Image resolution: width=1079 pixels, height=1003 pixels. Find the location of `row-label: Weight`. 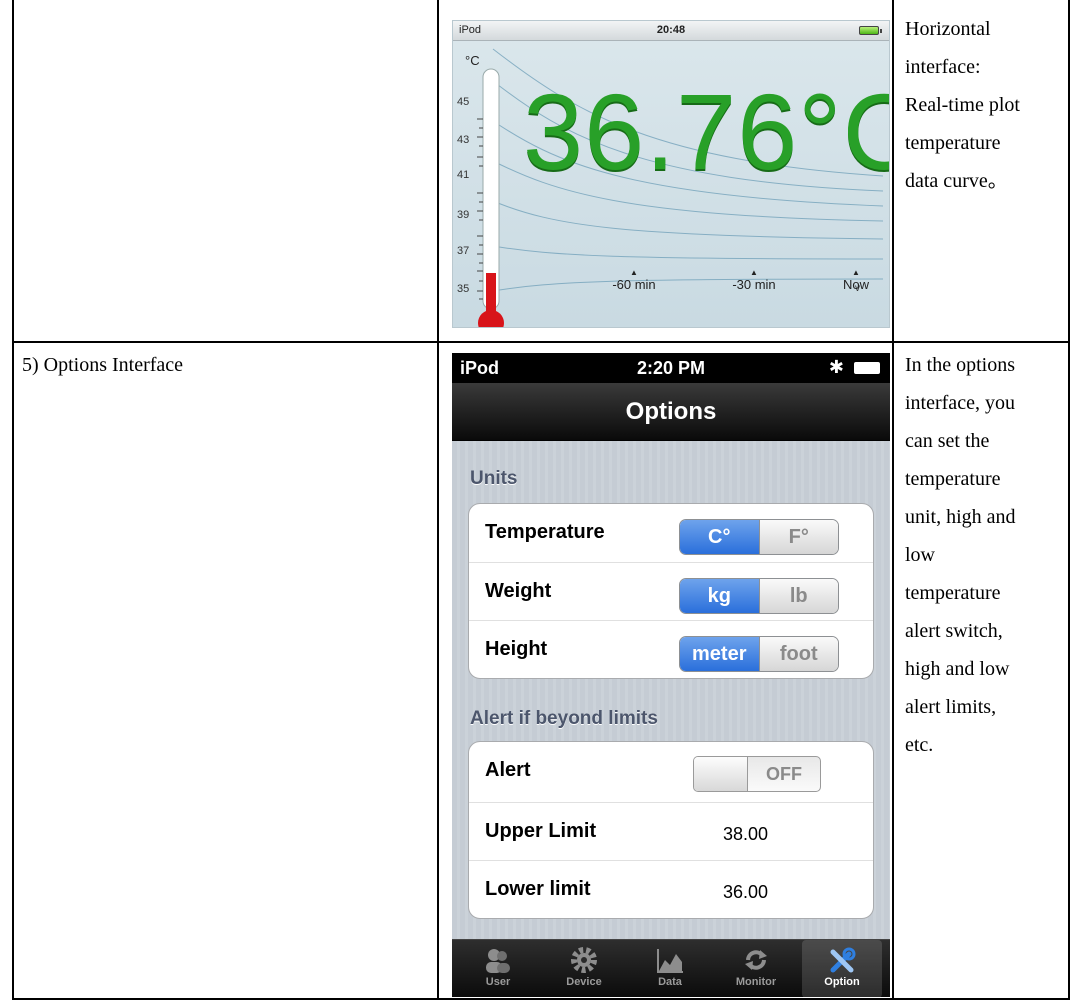

row-label: Weight is located at coordinates (518, 591).